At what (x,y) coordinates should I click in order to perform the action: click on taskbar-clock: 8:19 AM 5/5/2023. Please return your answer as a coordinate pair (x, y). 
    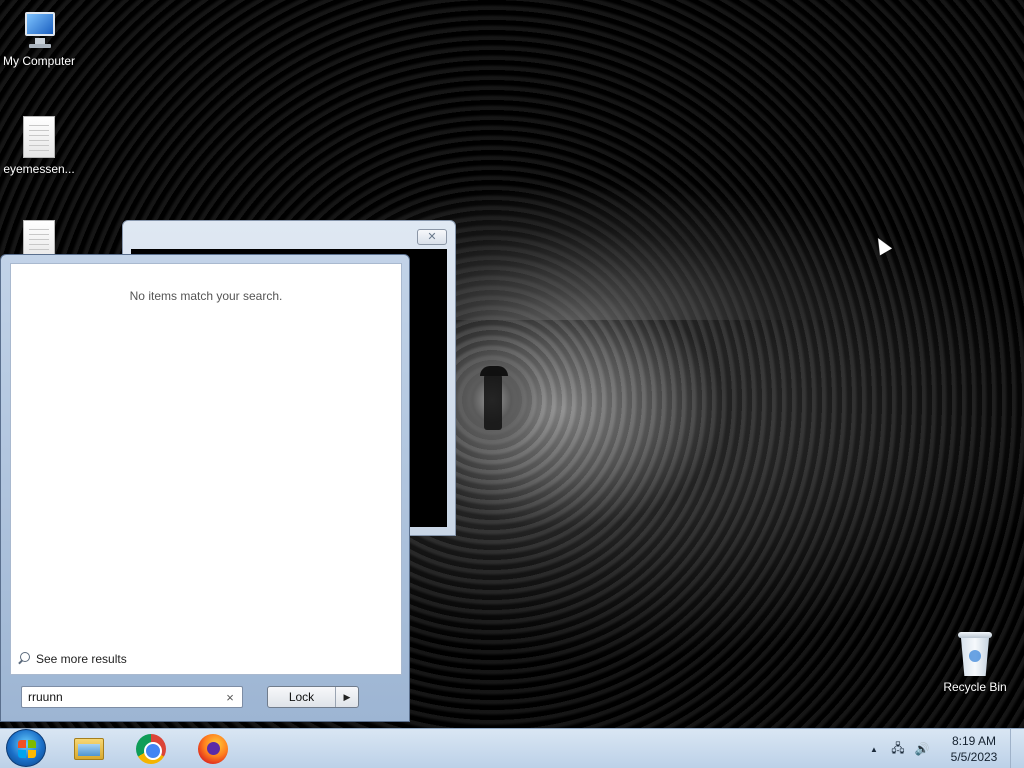
    Looking at the image, I should click on (974, 749).